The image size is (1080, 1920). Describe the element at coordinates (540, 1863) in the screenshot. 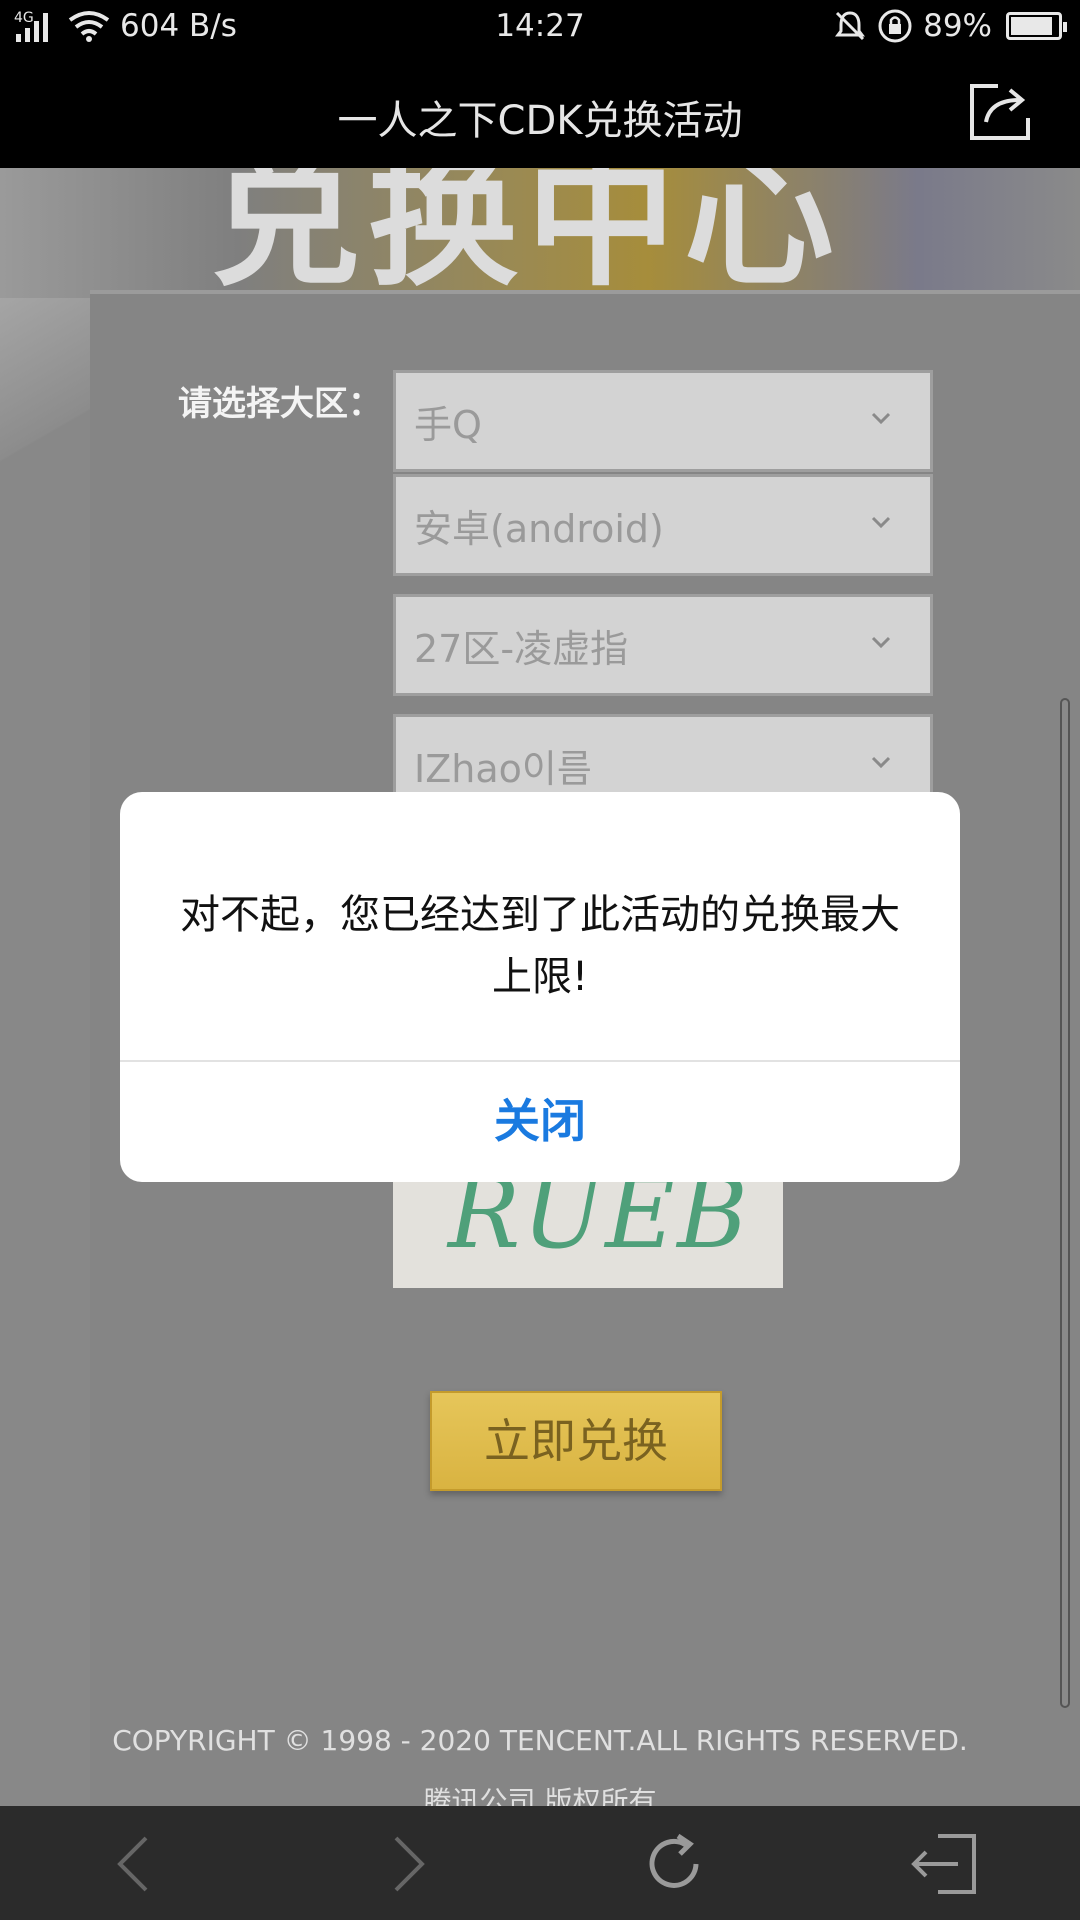

I see `bottom-nav` at that location.